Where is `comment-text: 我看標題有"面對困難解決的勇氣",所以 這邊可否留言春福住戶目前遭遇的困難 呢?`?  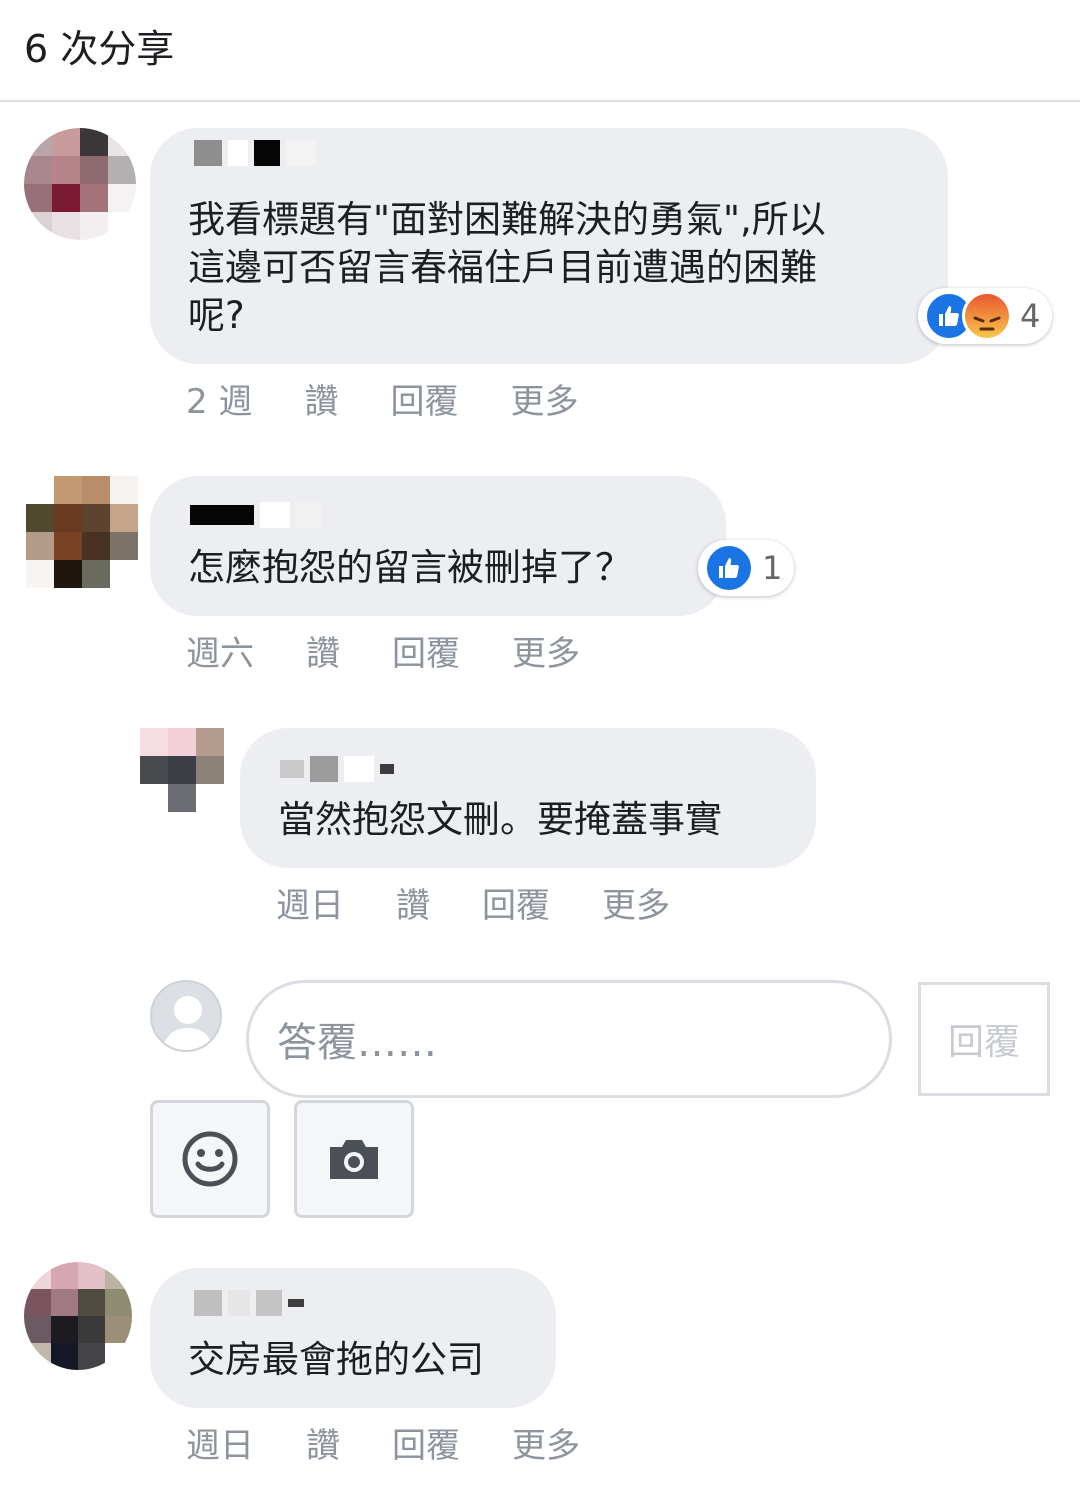
comment-text: 我看標題有"面對困難解決的勇氣",所以 這邊可否留言春福住戶目前遭遇的困難 呢? is located at coordinates (507, 267).